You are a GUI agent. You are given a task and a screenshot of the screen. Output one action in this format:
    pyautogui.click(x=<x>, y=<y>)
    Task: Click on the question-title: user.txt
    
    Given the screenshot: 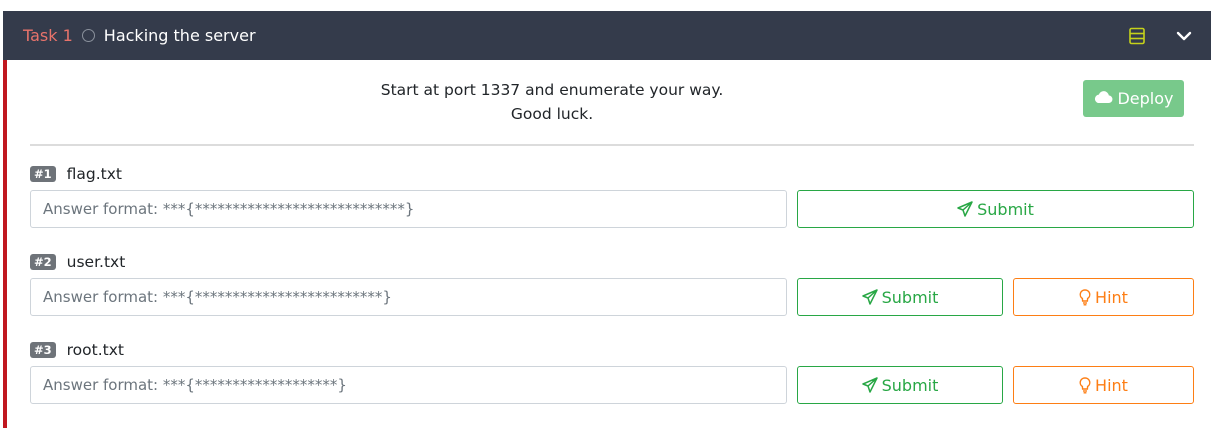 What is the action you would take?
    pyautogui.click(x=96, y=262)
    